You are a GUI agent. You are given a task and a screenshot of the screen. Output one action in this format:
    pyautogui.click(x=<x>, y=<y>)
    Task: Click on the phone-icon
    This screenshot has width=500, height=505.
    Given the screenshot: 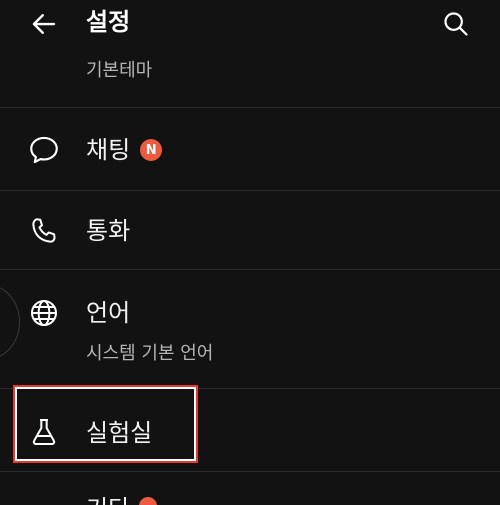 What is the action you would take?
    pyautogui.click(x=44, y=230)
    